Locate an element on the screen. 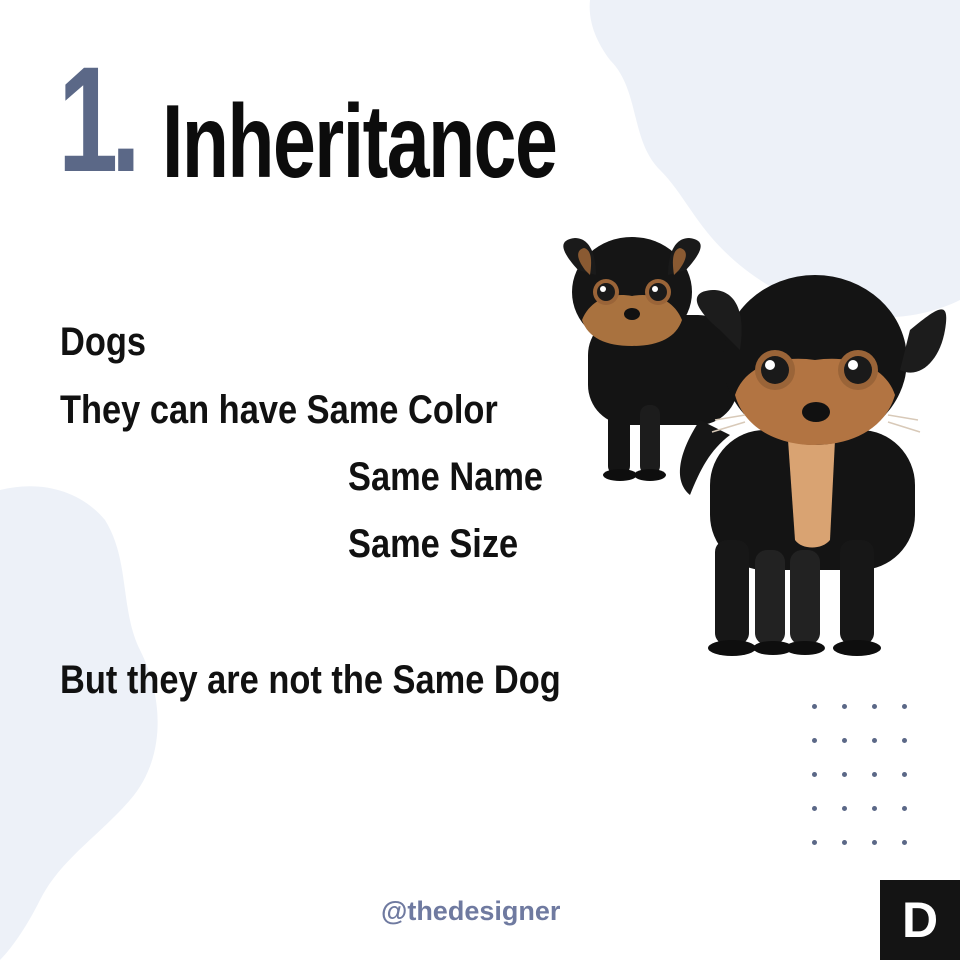 This screenshot has width=960, height=960. page-title: 1. Inheritance is located at coordinates (376, 119).